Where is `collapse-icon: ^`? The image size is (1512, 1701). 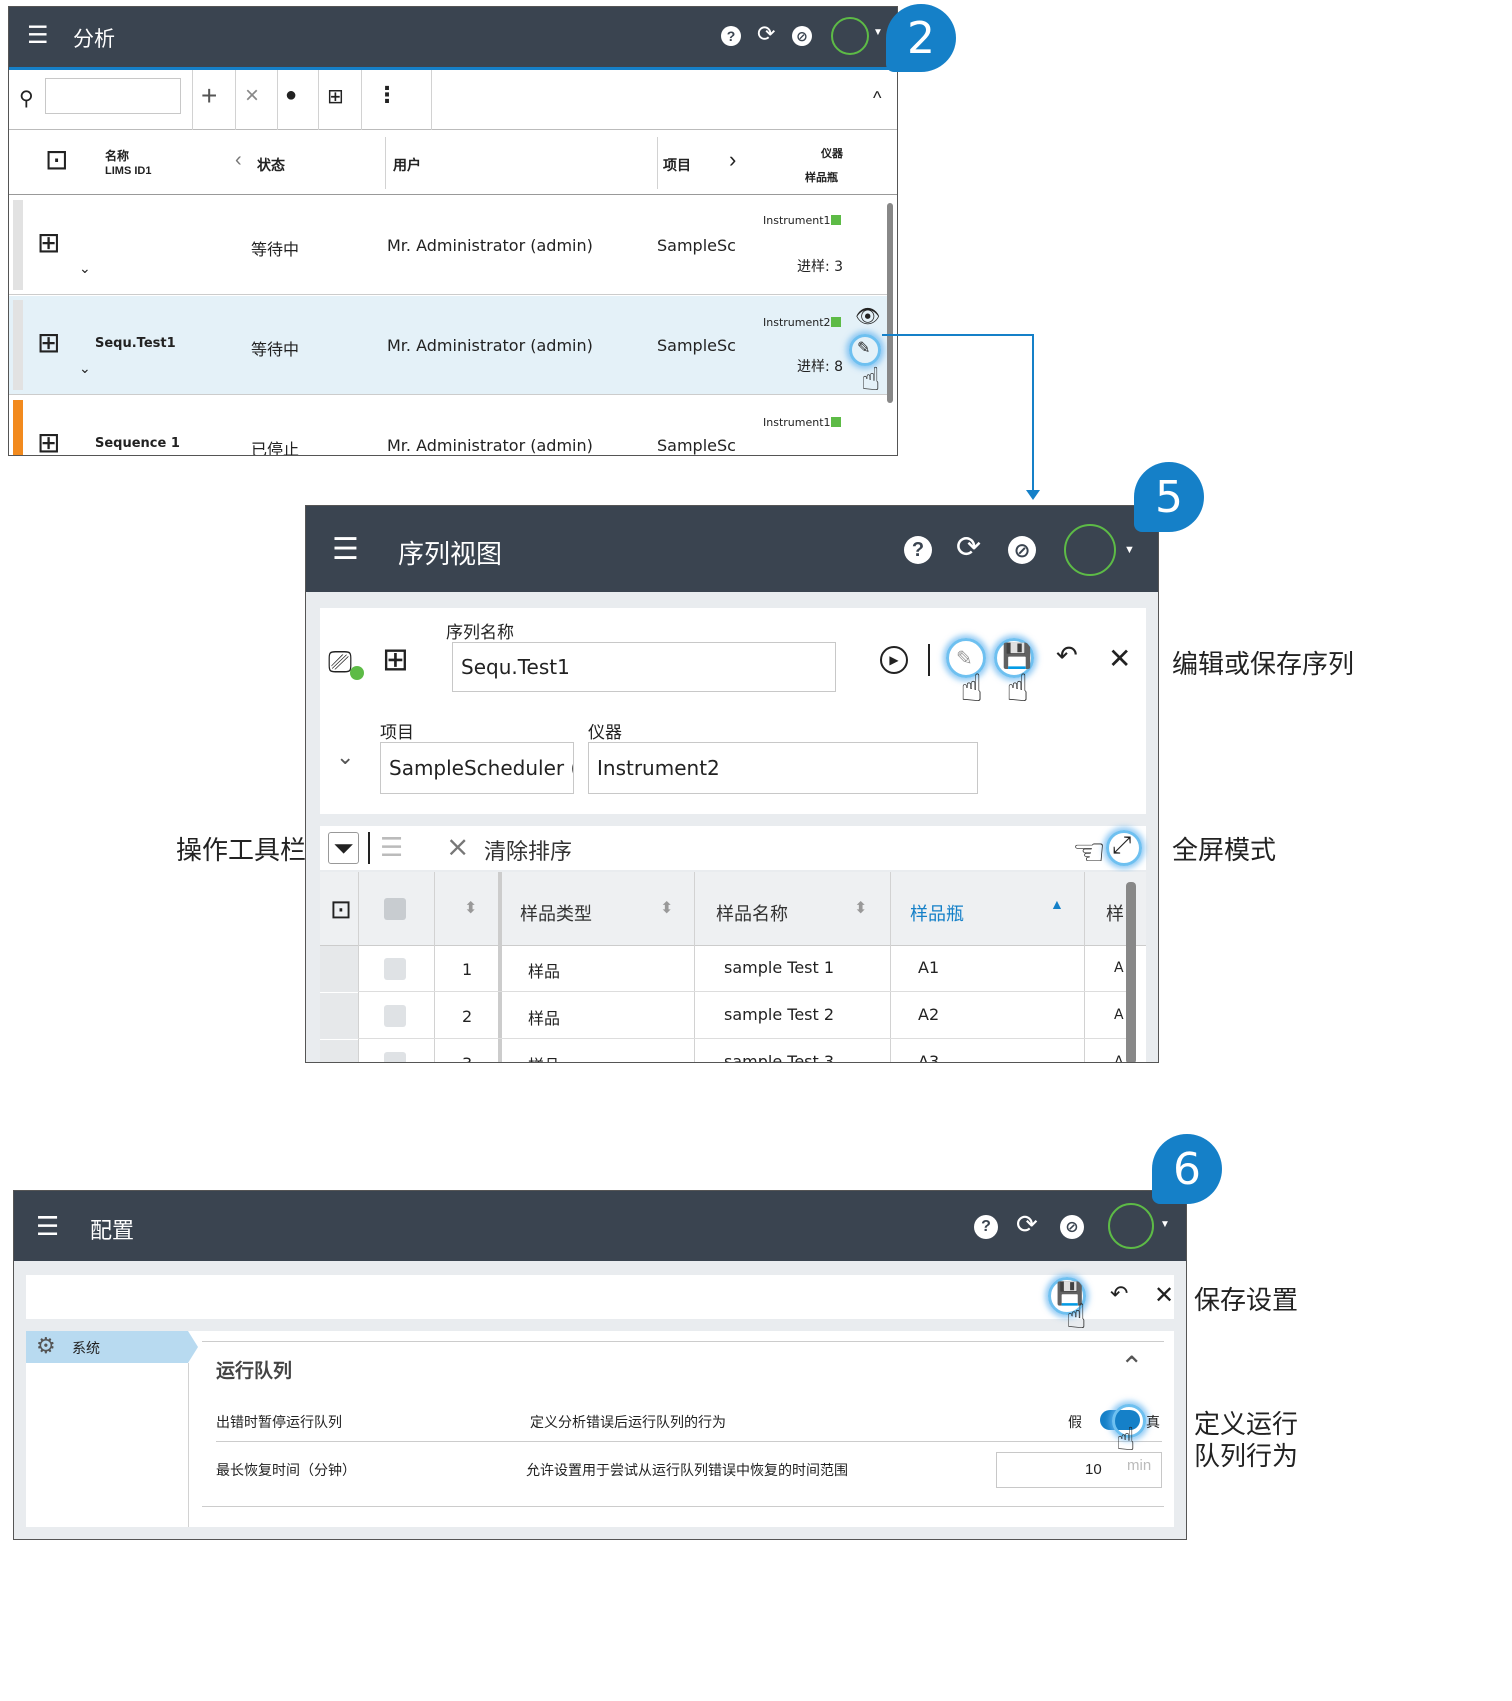 collapse-icon: ^ is located at coordinates (877, 98).